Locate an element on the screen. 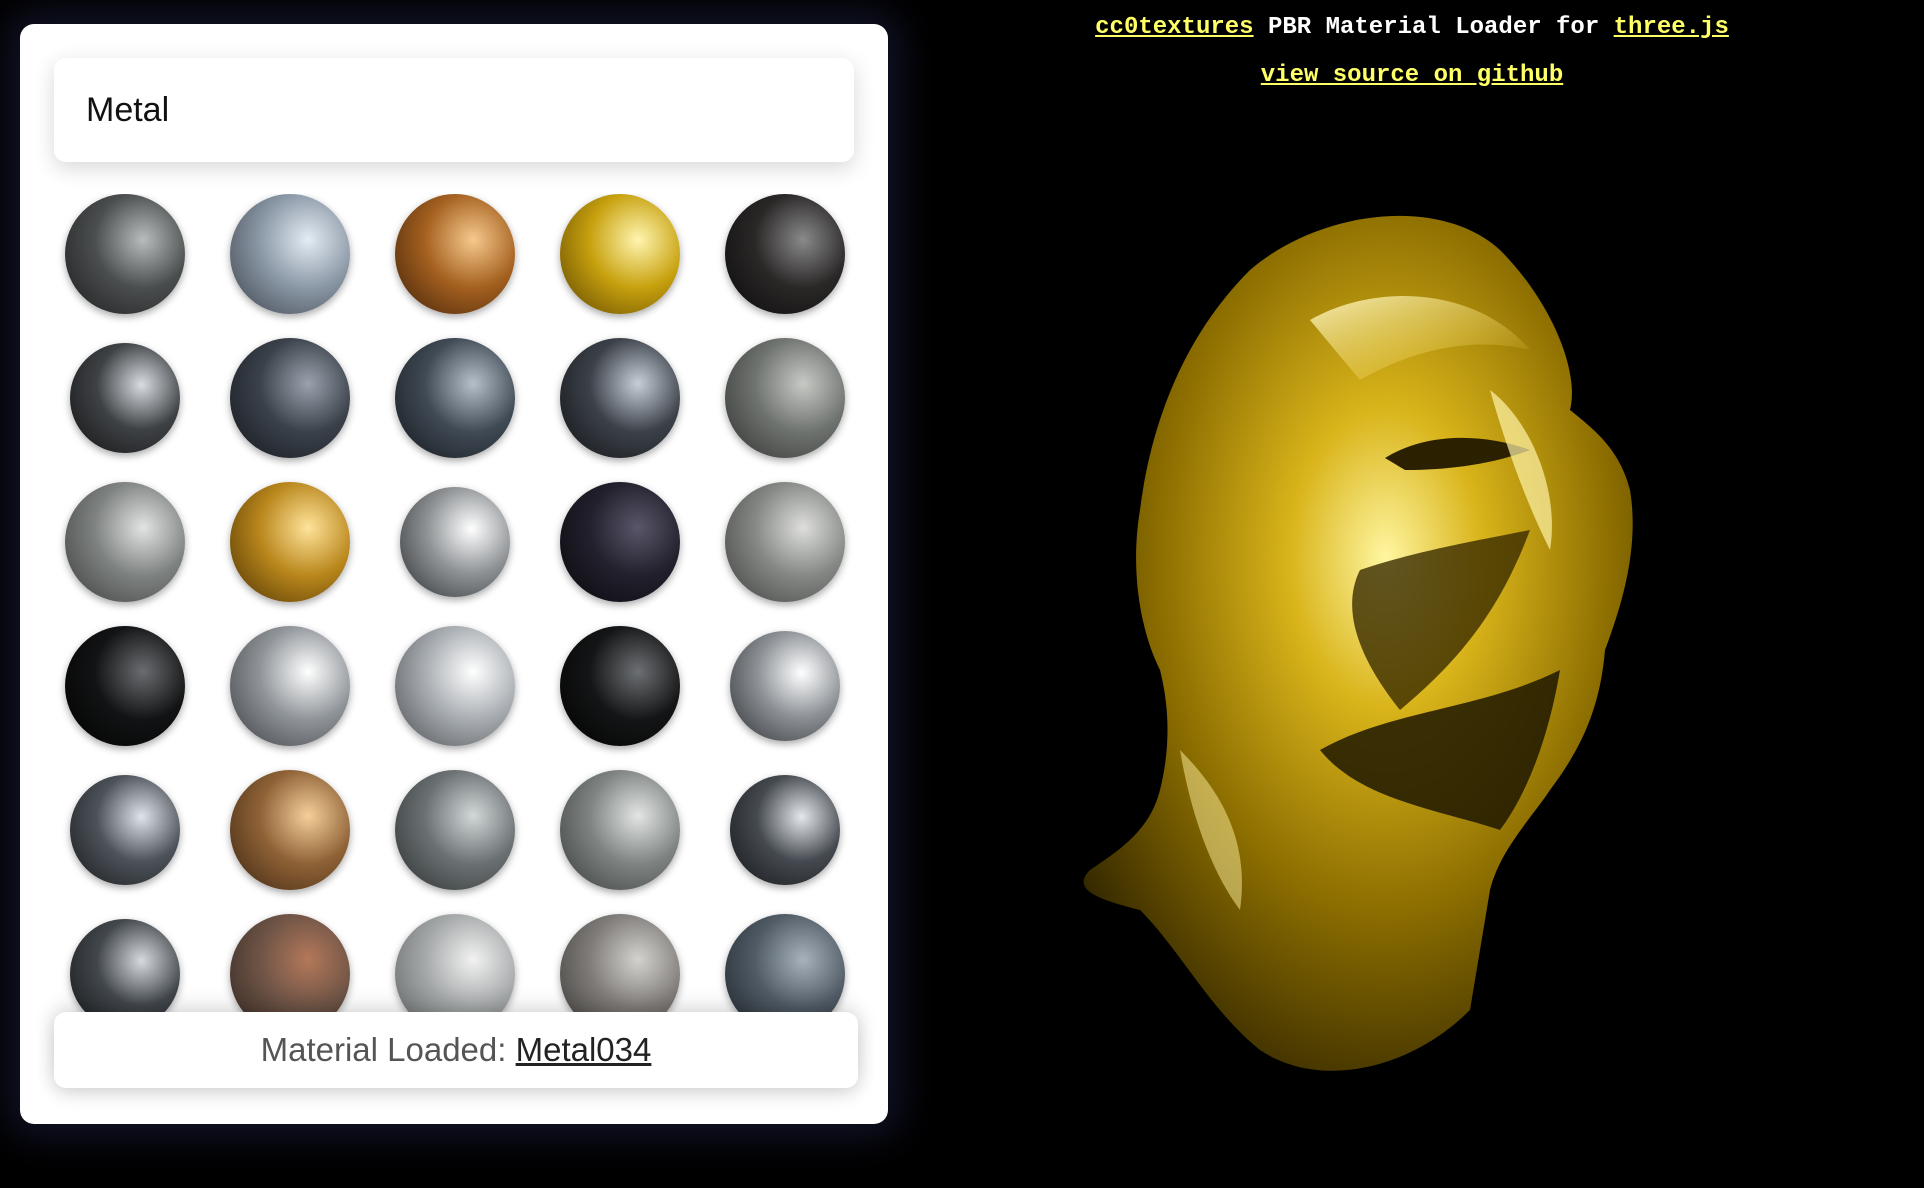 The image size is (1924, 1188). threejs-link: three.js is located at coordinates (1671, 27).